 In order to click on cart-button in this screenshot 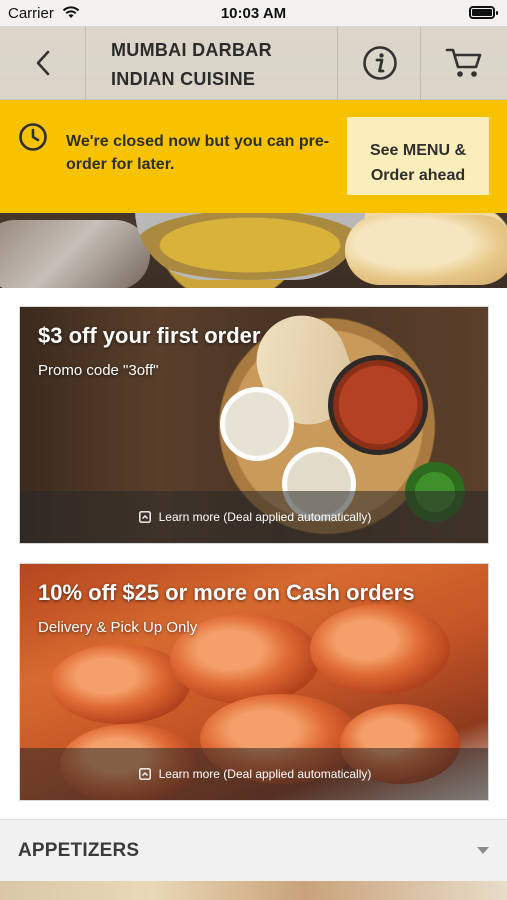, I will do `click(464, 63)`.